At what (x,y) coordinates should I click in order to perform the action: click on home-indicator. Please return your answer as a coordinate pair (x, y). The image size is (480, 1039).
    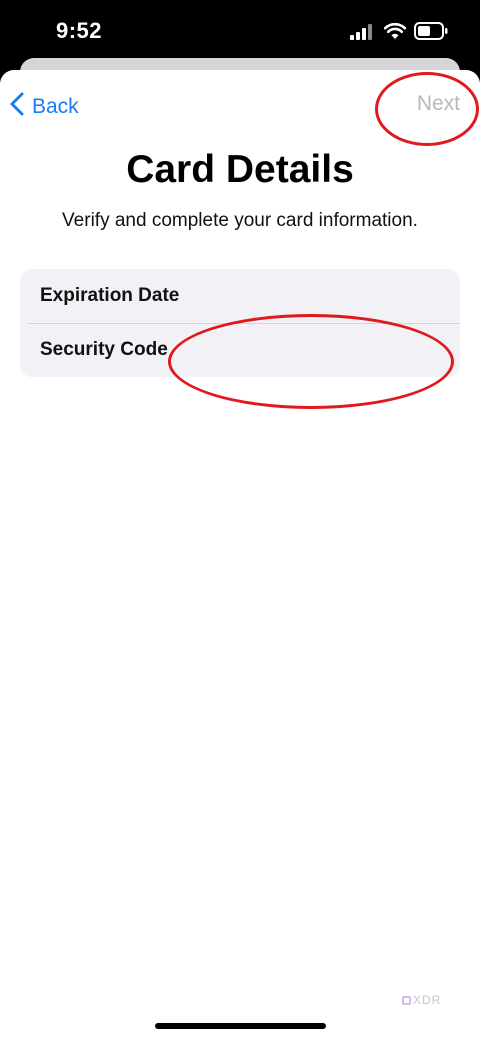
    Looking at the image, I should click on (240, 1026).